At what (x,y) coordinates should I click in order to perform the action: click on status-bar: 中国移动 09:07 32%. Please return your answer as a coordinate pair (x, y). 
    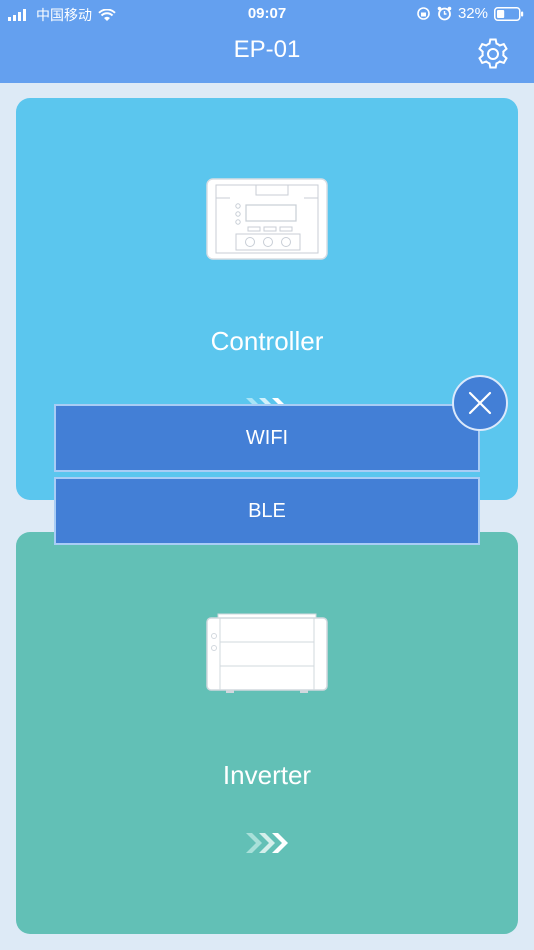
    Looking at the image, I should click on (267, 14).